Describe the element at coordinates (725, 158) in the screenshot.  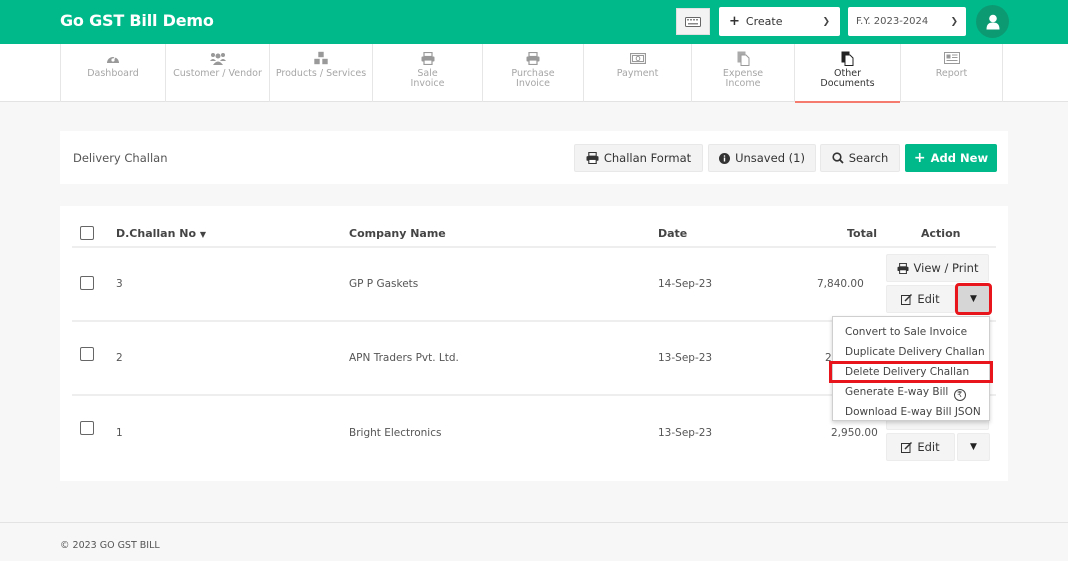
I see `info-icon` at that location.